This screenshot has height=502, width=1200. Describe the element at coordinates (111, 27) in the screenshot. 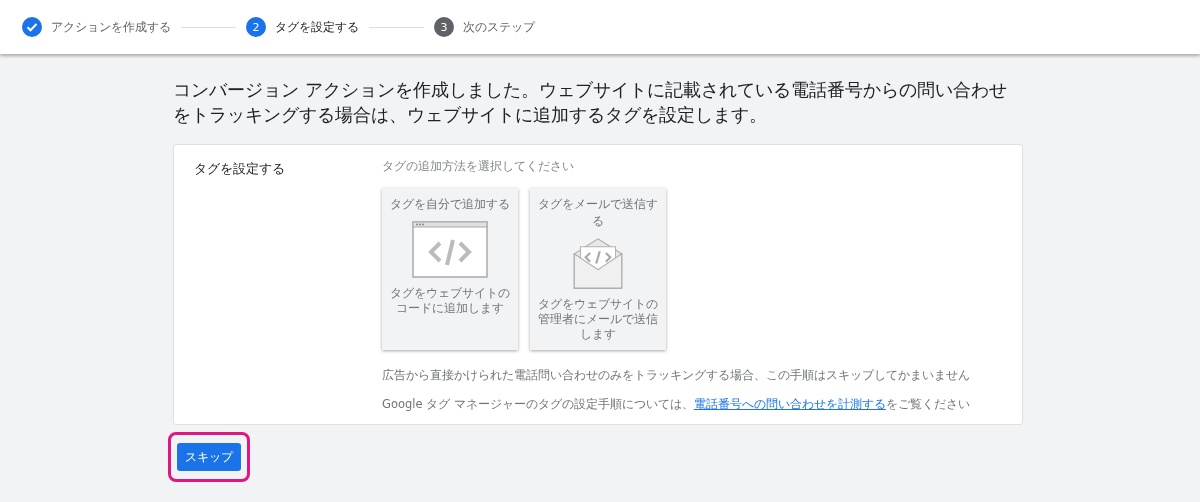

I see `step-label: アクションを作成する` at that location.